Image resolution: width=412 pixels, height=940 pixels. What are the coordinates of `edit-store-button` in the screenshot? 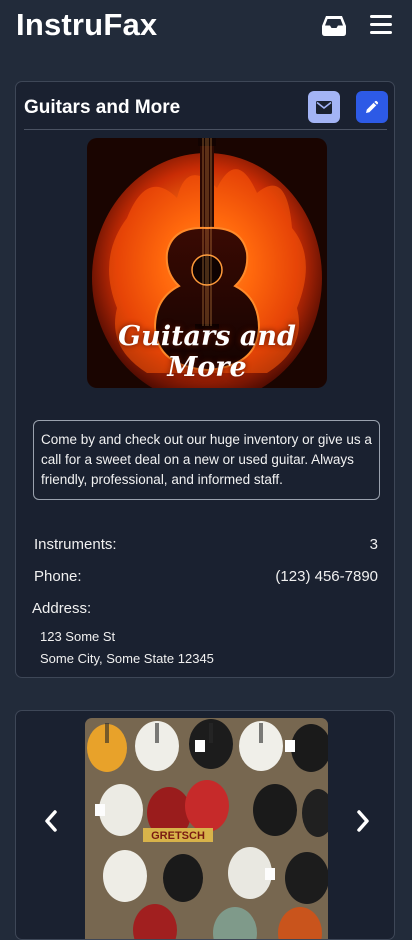 It's located at (372, 107).